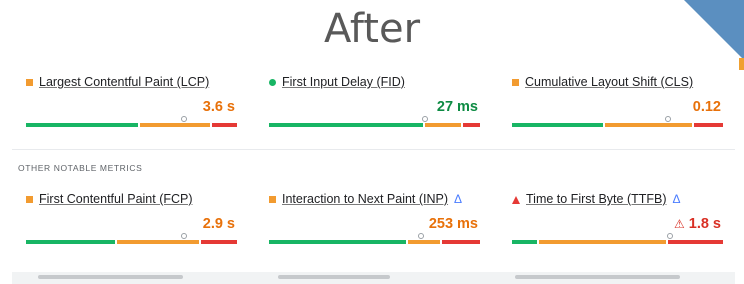  I want to click on distribution-bar-fcp, so click(131, 238).